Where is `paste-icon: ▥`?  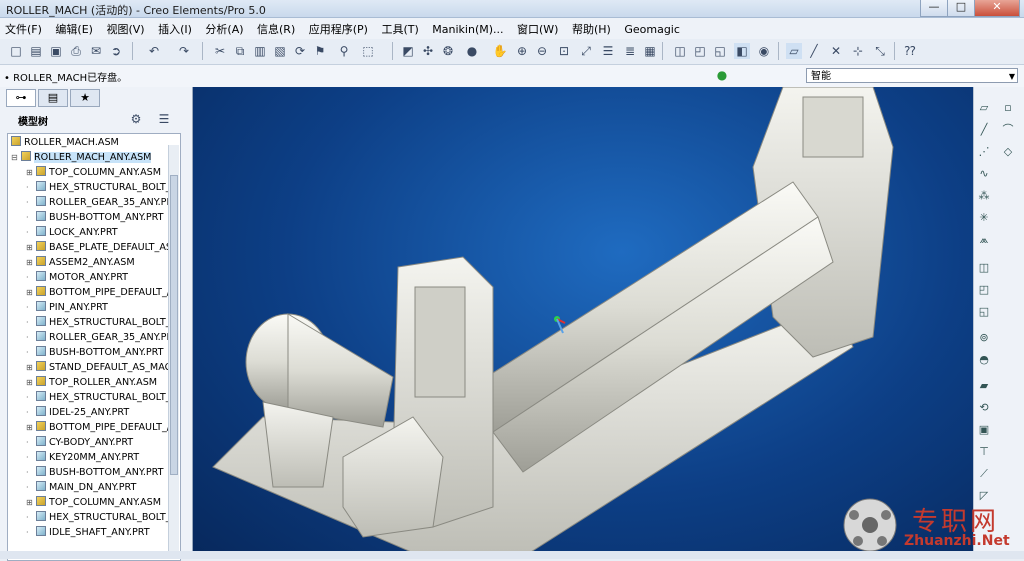
paste-icon: ▥ is located at coordinates (260, 51).